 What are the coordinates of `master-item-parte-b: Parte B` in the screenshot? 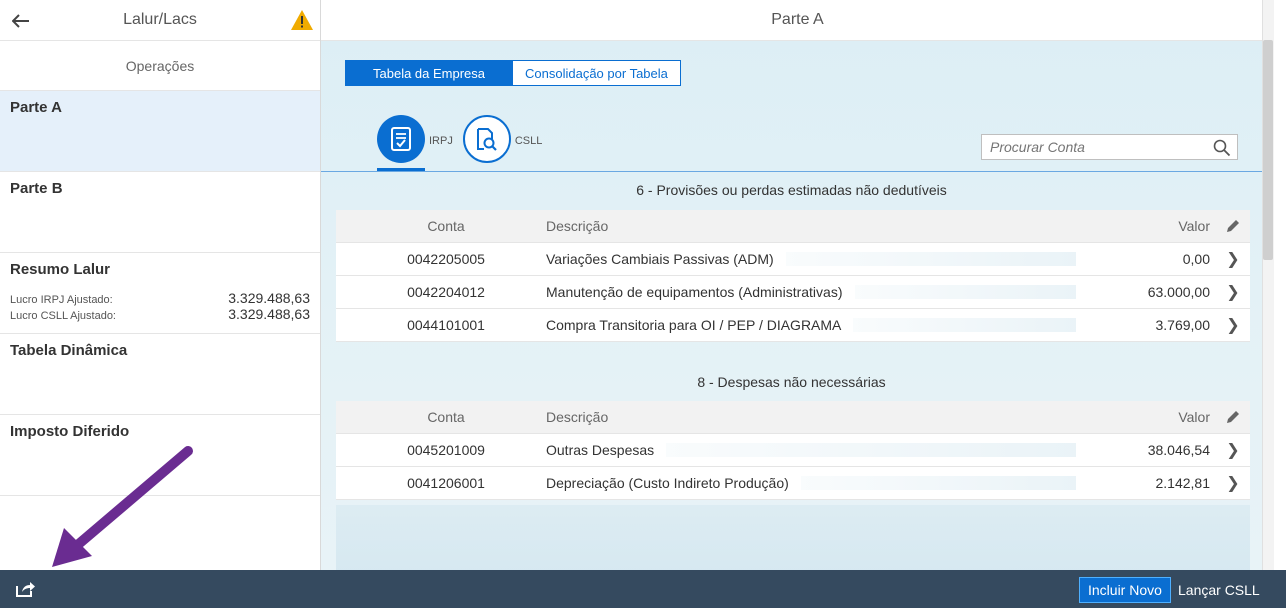 It's located at (160, 212).